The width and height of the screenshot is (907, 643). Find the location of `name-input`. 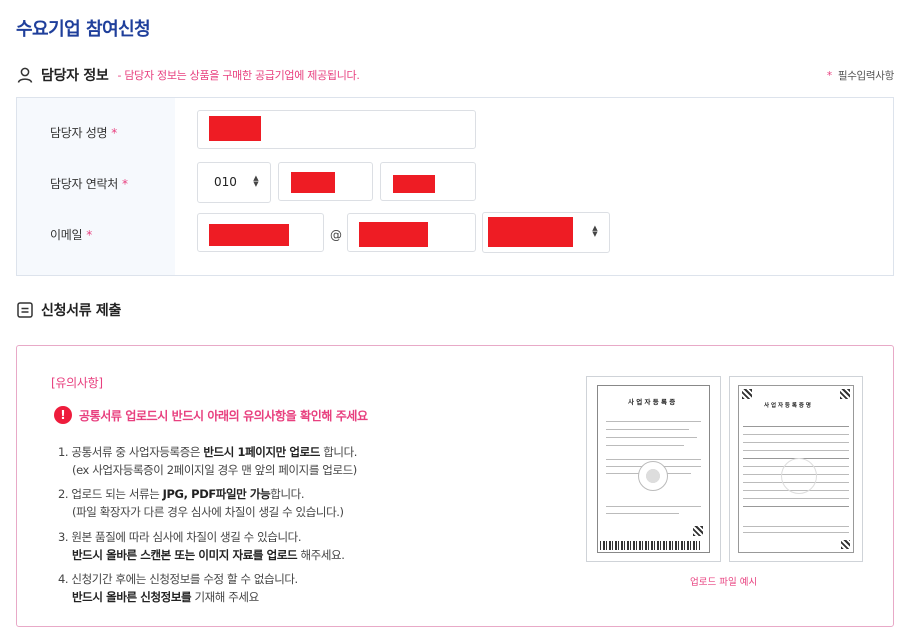

name-input is located at coordinates (336, 129).